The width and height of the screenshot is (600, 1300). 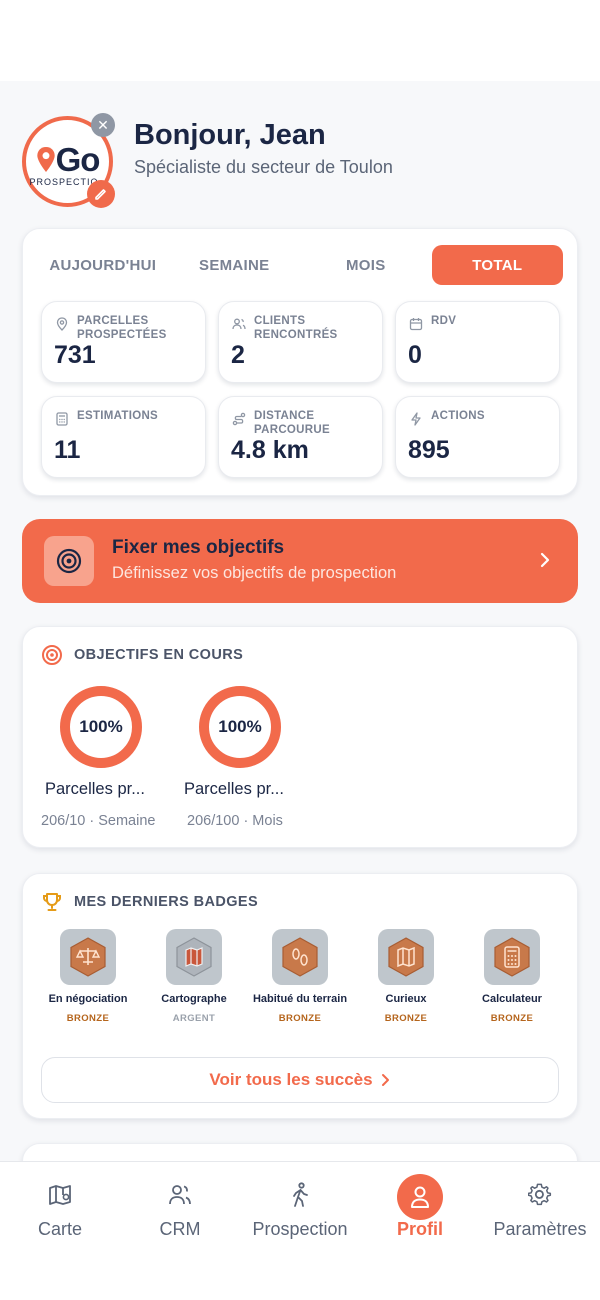 I want to click on stat-clients: CLIENTS RENCONTRÉS 2, so click(x=300, y=342).